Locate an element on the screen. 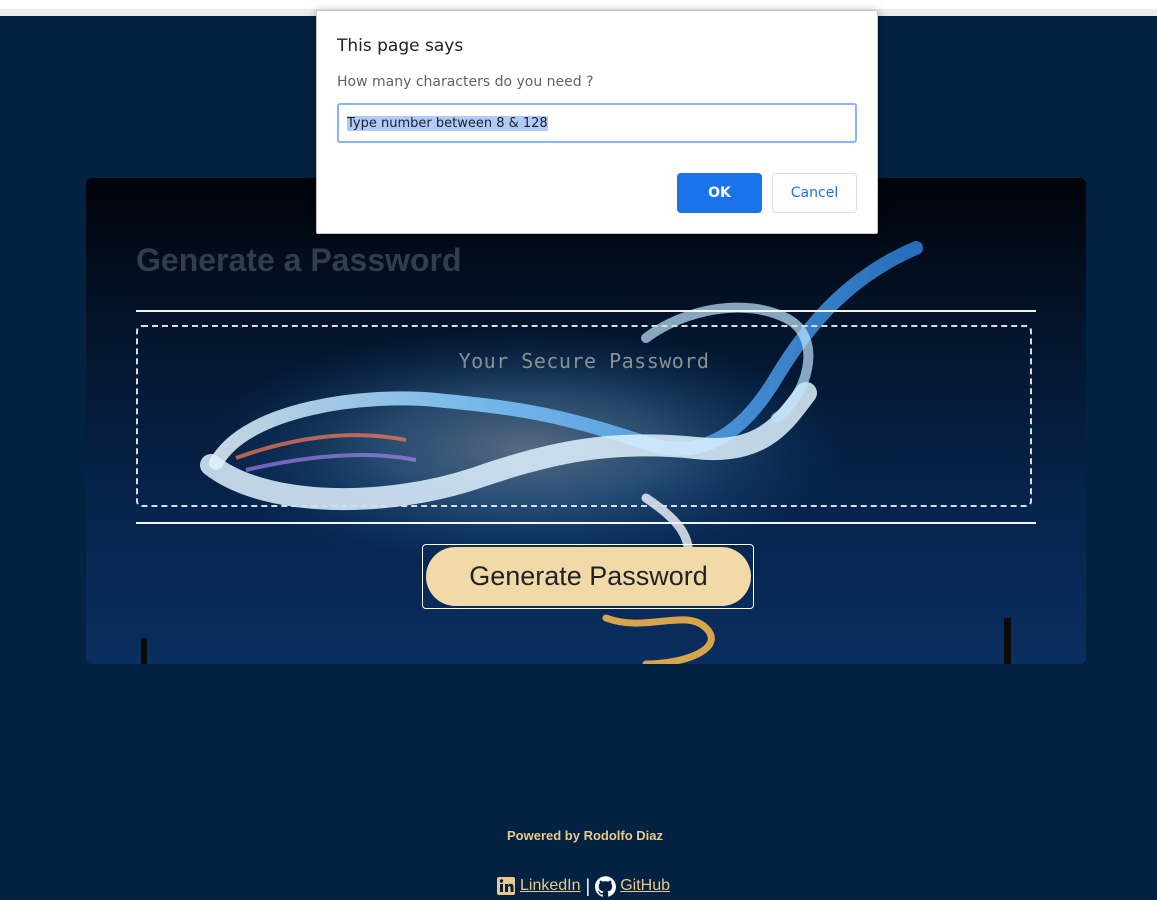 This screenshot has width=1157, height=900. footer-links: LinkedIn | GitHub is located at coordinates (583, 886).